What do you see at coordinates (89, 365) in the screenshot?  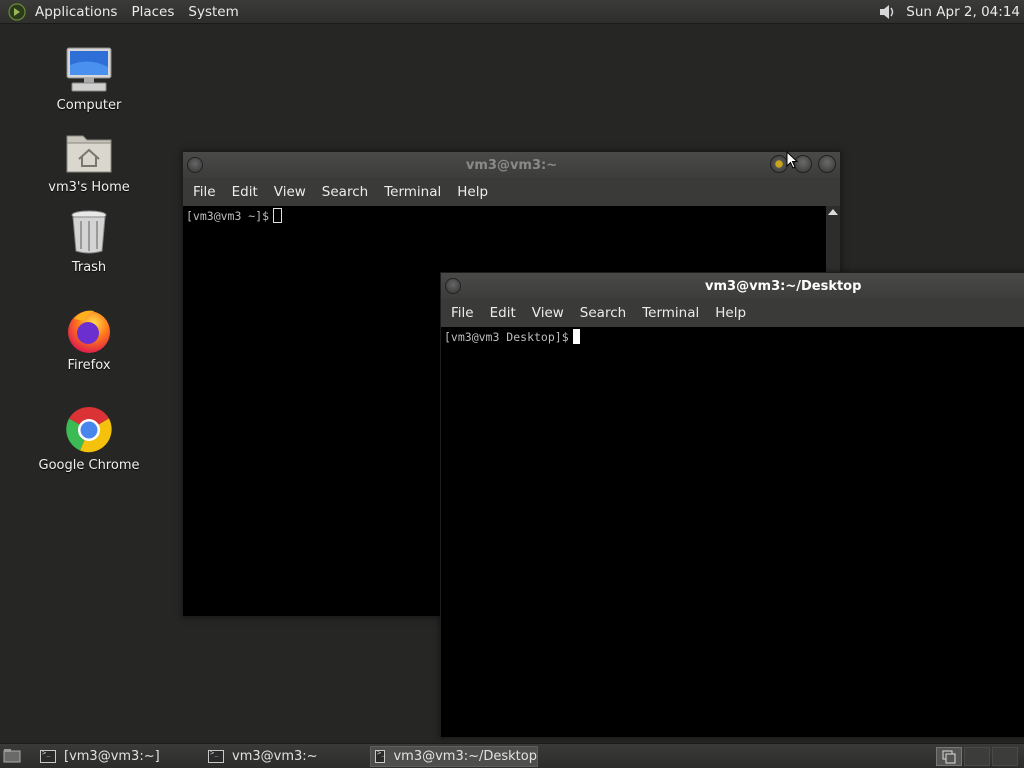 I see `desktop-icon-label: Firefox` at bounding box center [89, 365].